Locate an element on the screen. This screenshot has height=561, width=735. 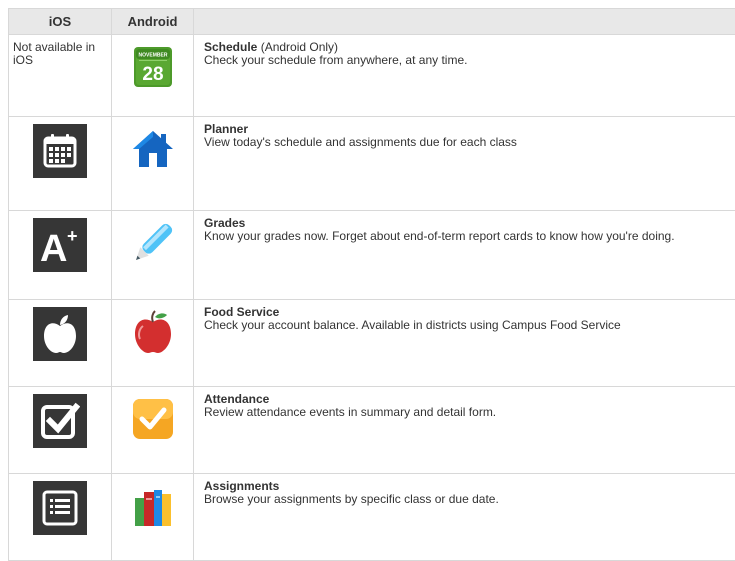
ios-grades-tile: A + is located at coordinates (60, 245).